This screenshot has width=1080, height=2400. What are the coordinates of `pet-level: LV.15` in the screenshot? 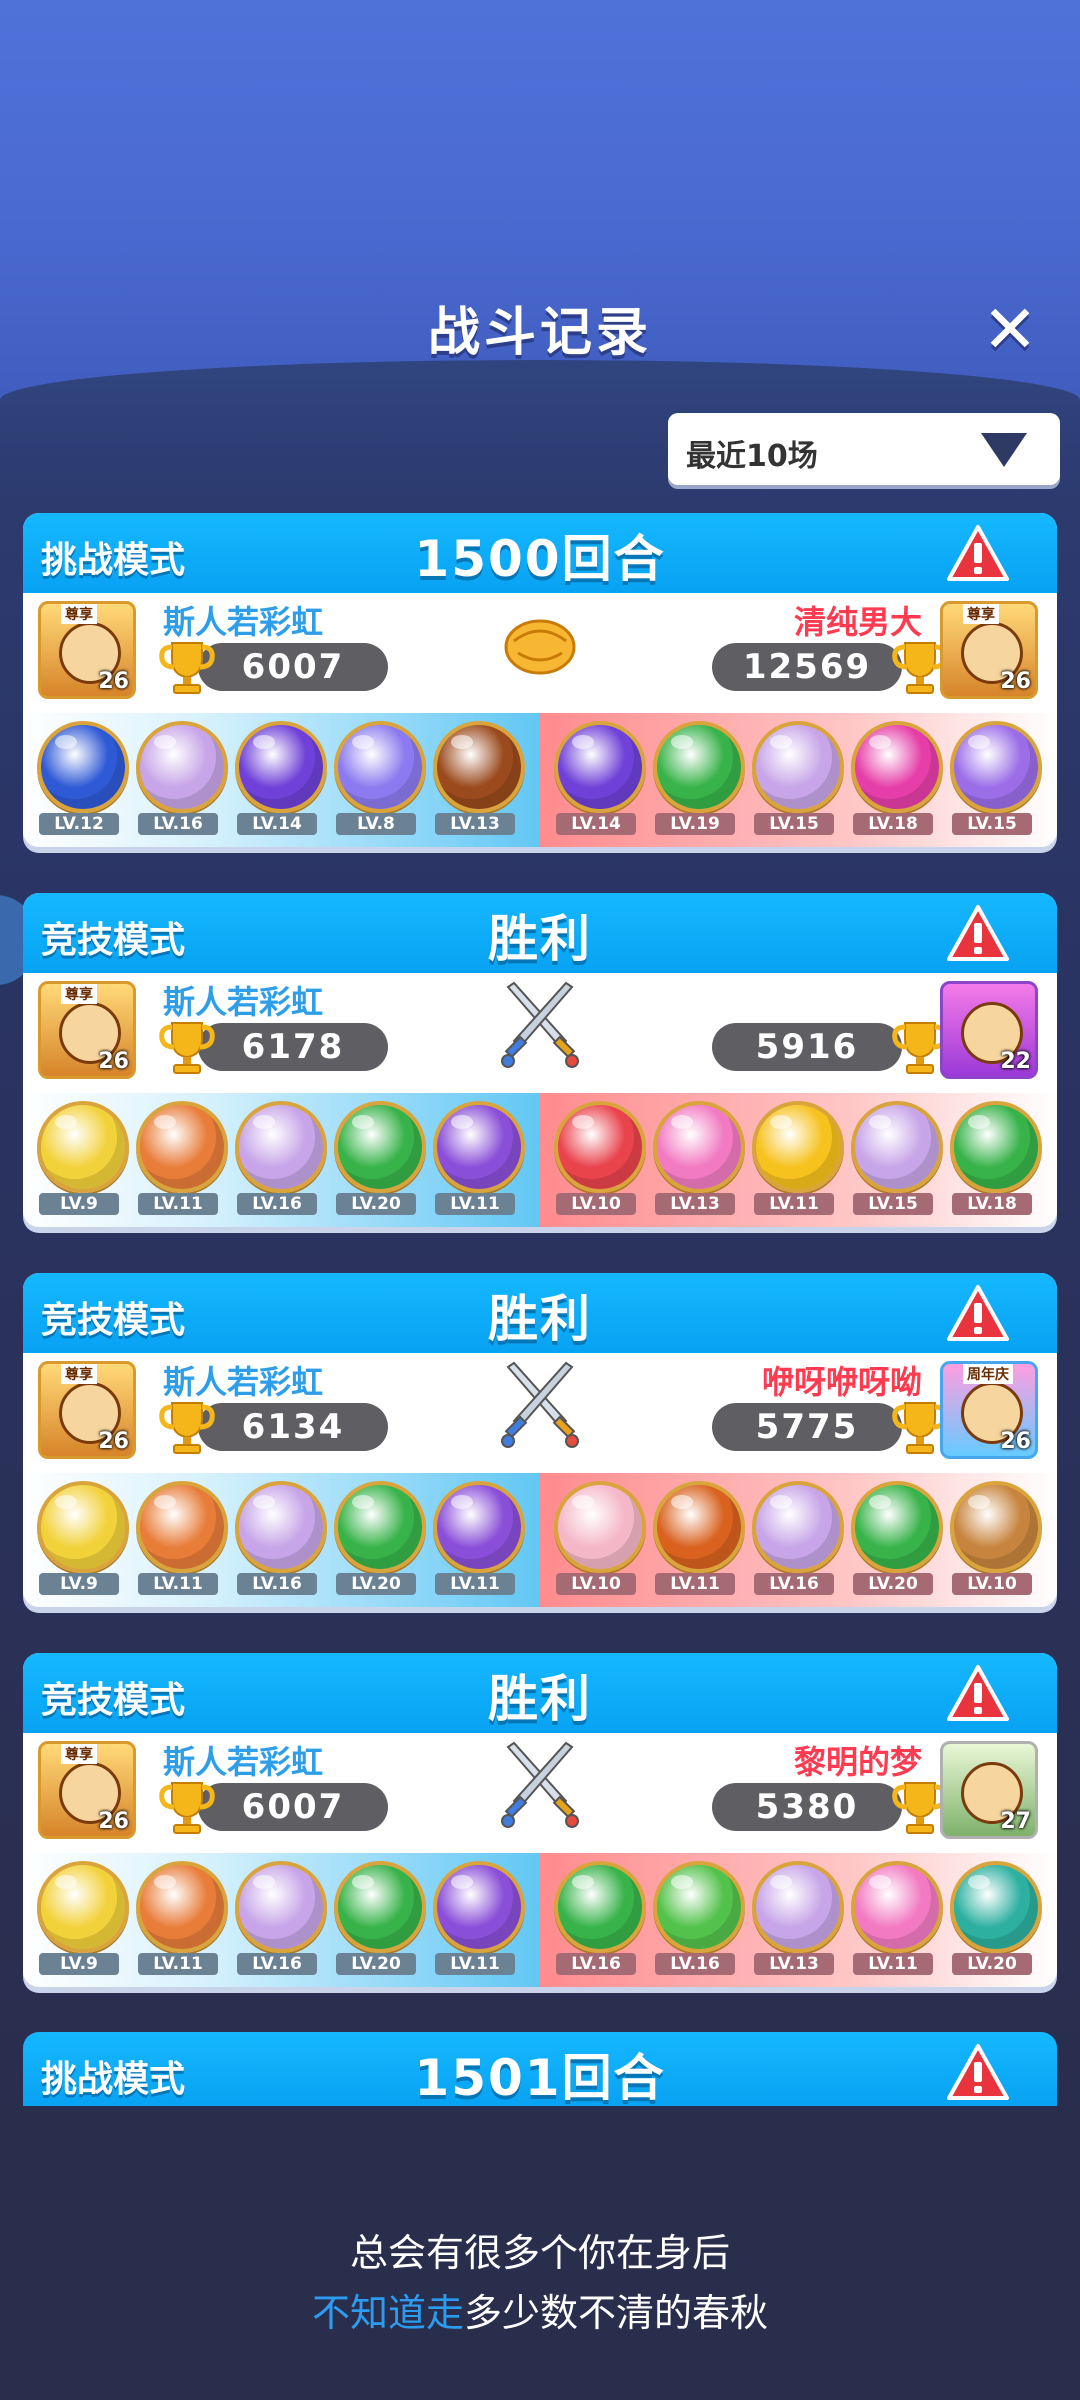 It's located at (992, 824).